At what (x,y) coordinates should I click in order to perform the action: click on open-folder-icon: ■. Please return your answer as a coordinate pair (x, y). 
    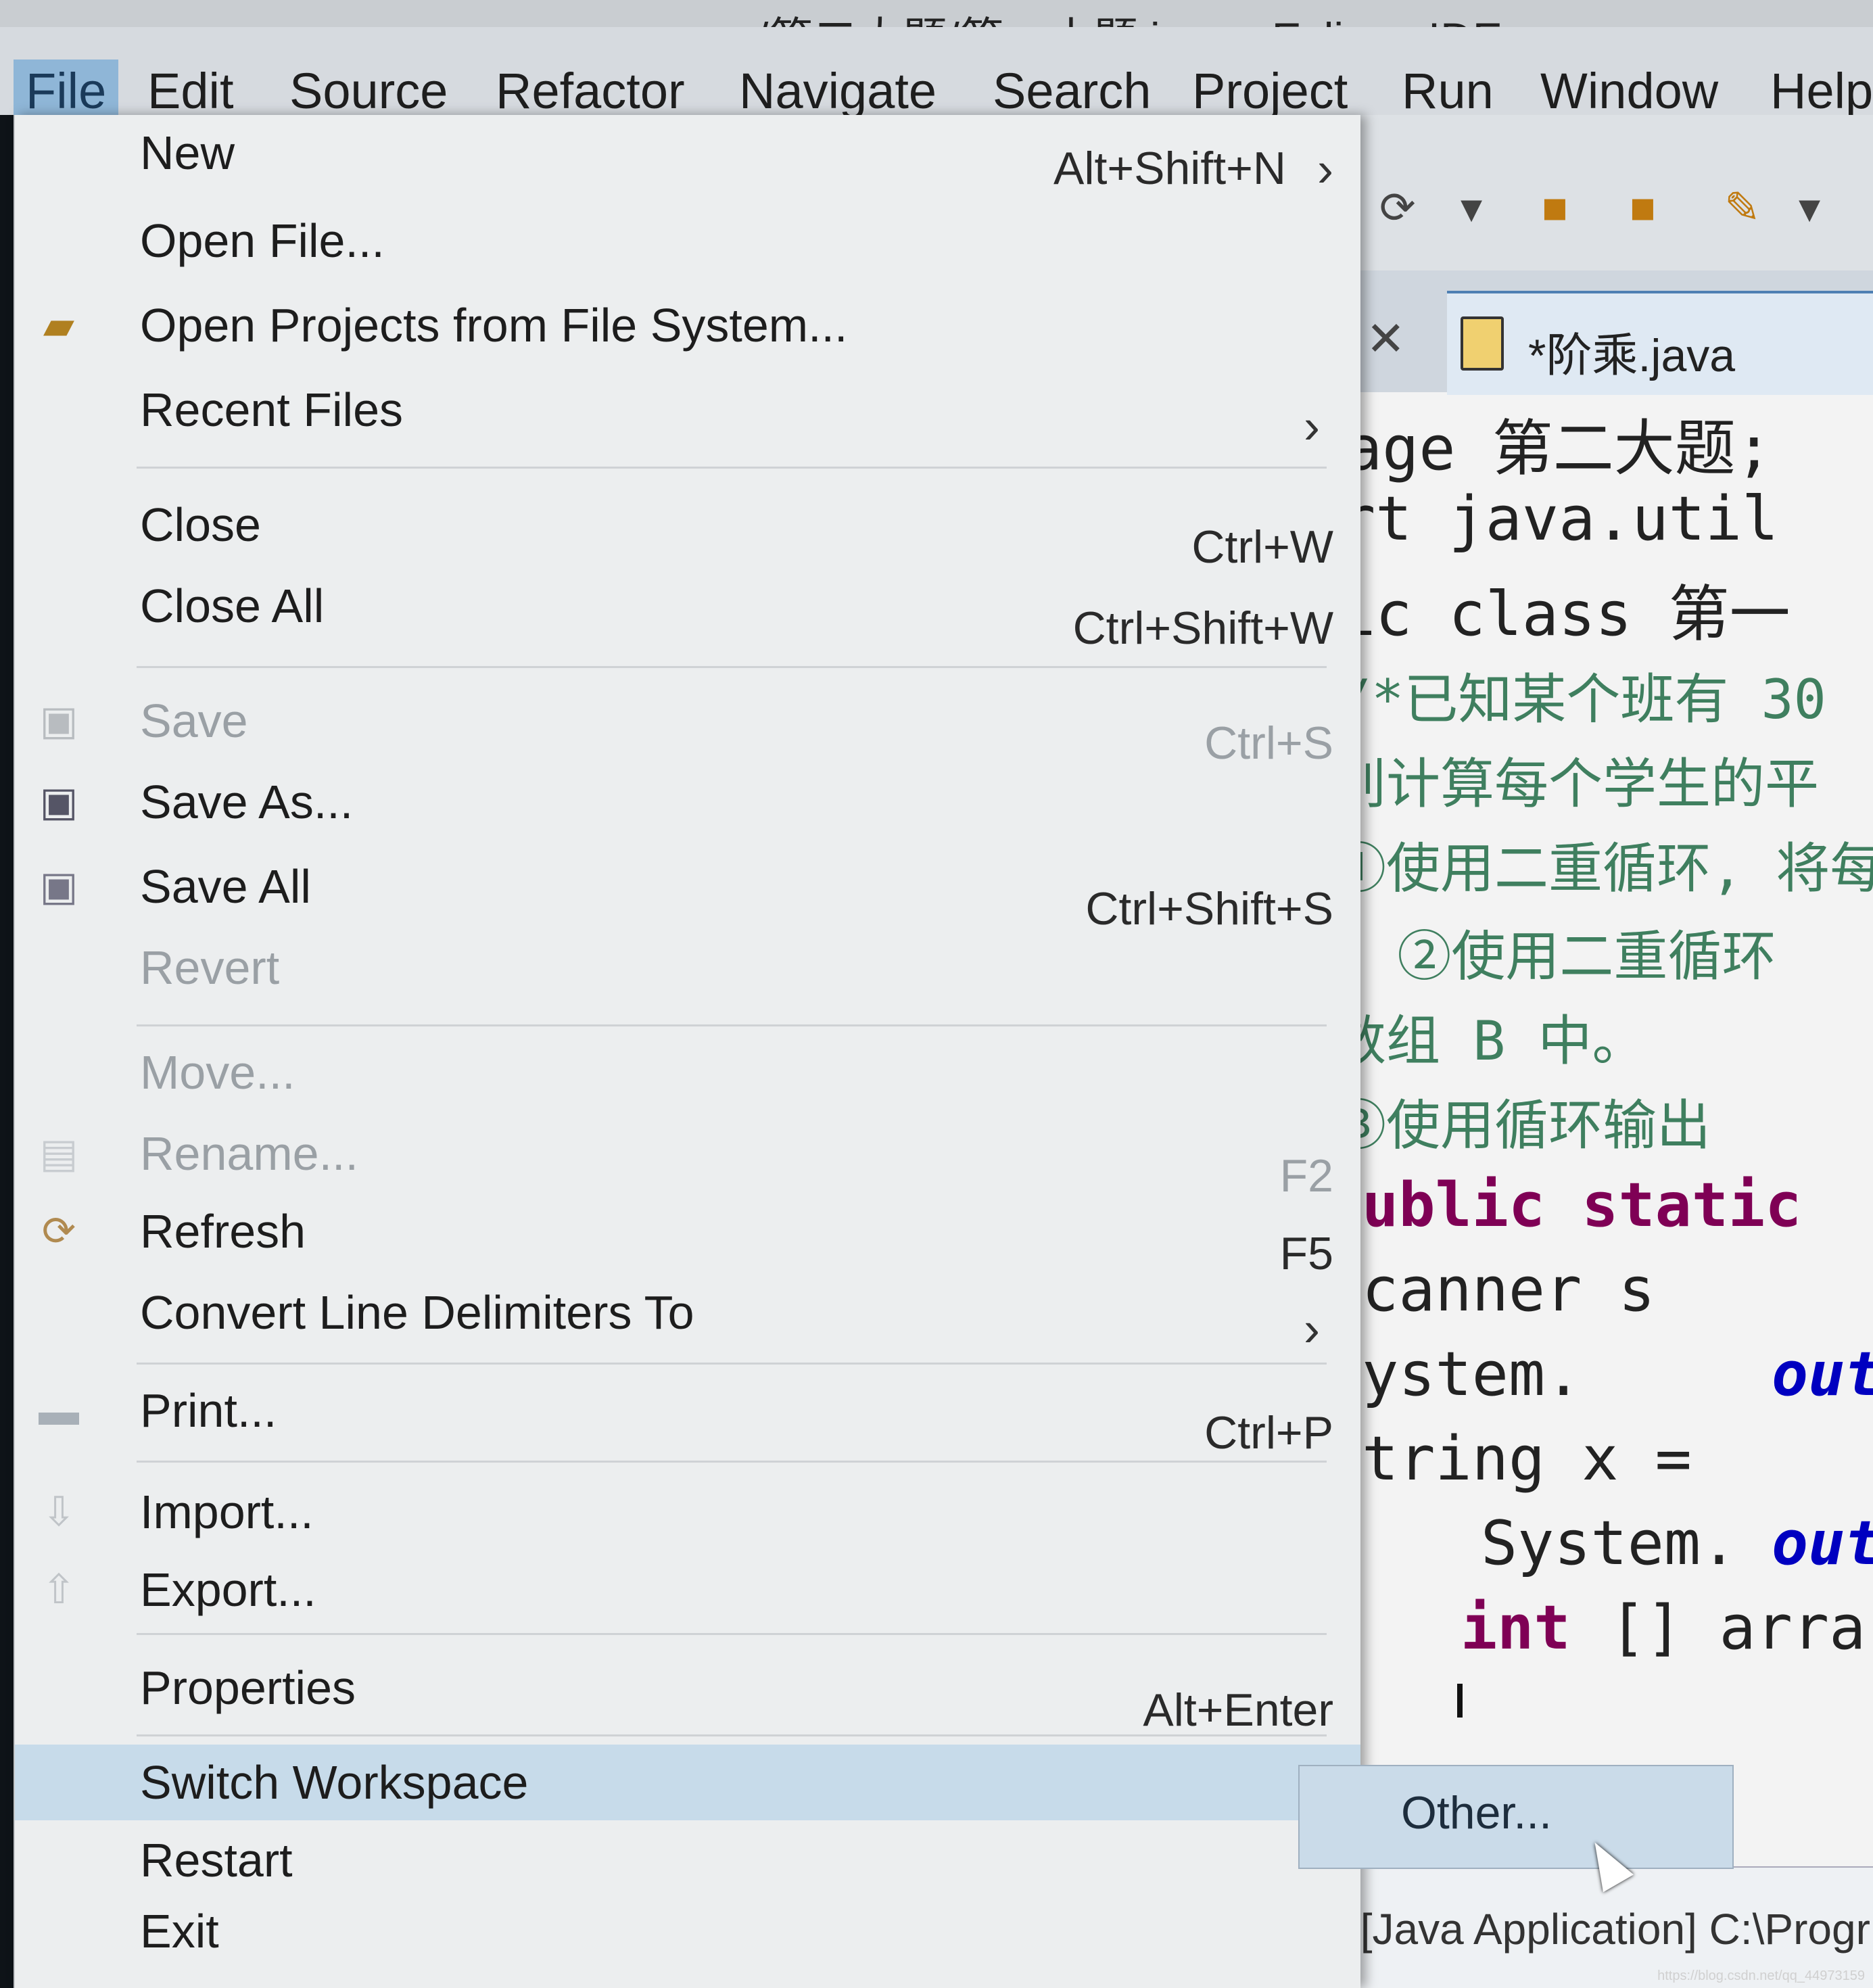
    Looking at the image, I should click on (1555, 208).